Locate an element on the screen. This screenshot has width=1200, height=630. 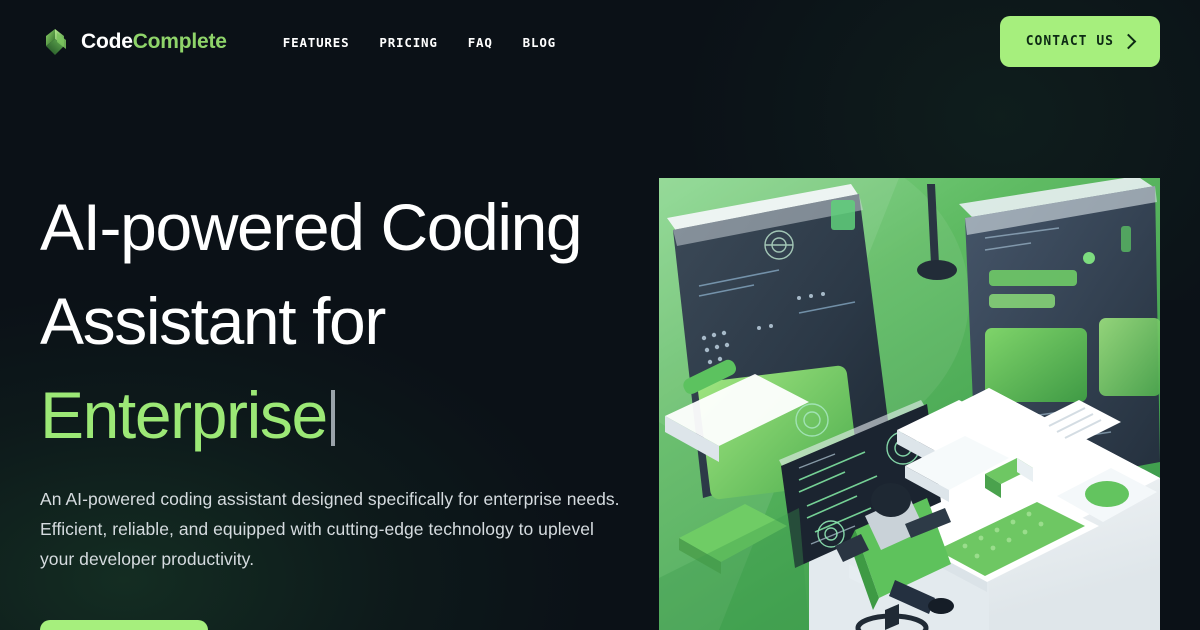
primary-navigation: FEATURES PRICING FAQ BLOG is located at coordinates (419, 42).